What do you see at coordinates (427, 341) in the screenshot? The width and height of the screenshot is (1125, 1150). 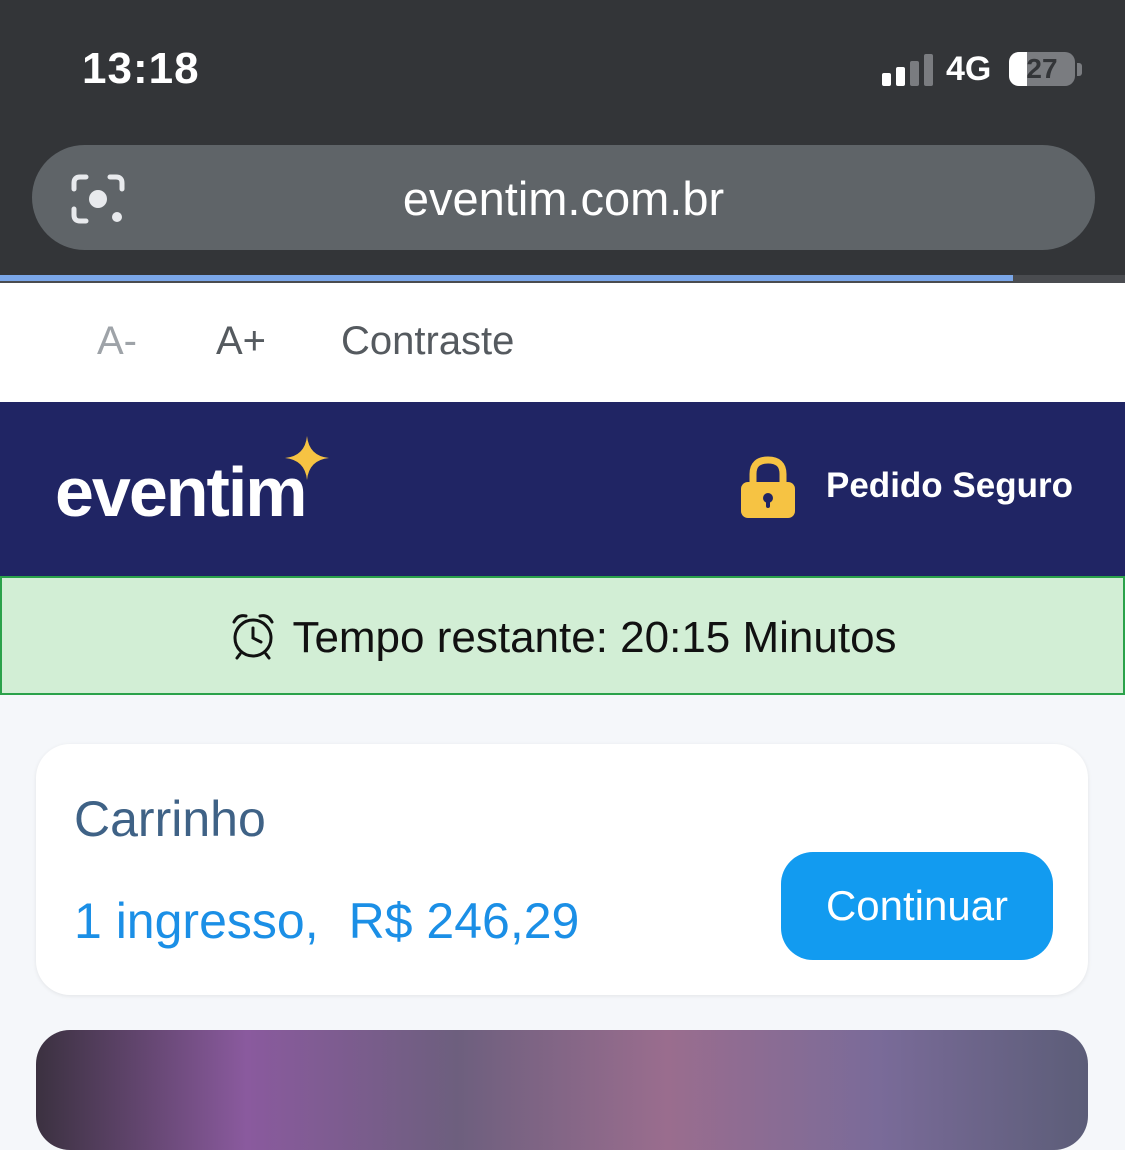 I see `contrast-button: Contraste` at bounding box center [427, 341].